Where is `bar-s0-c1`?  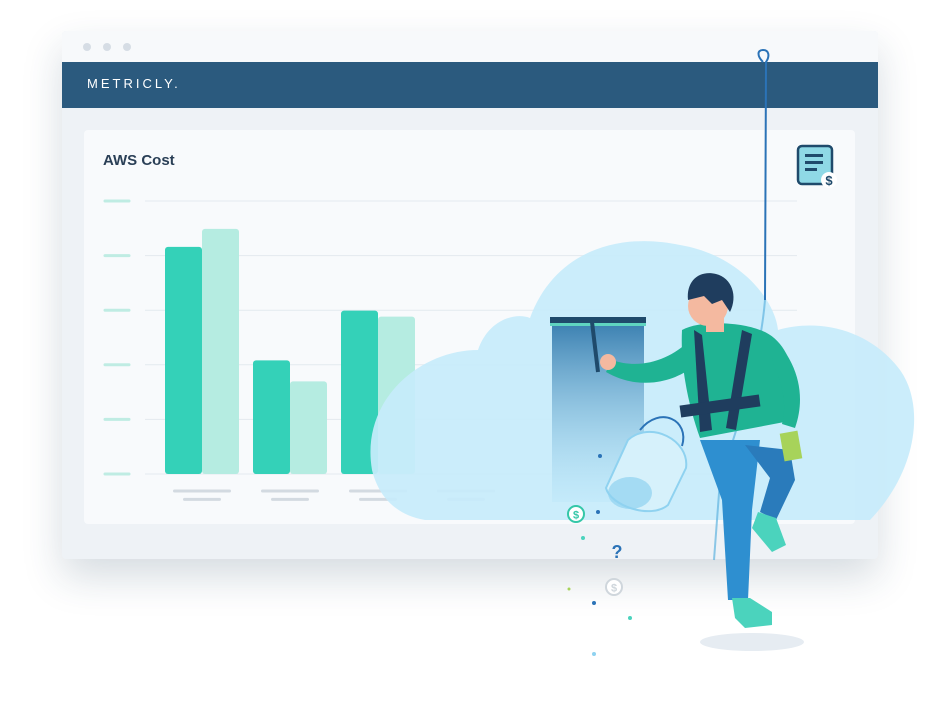
bar-s0-c1 is located at coordinates (271, 417).